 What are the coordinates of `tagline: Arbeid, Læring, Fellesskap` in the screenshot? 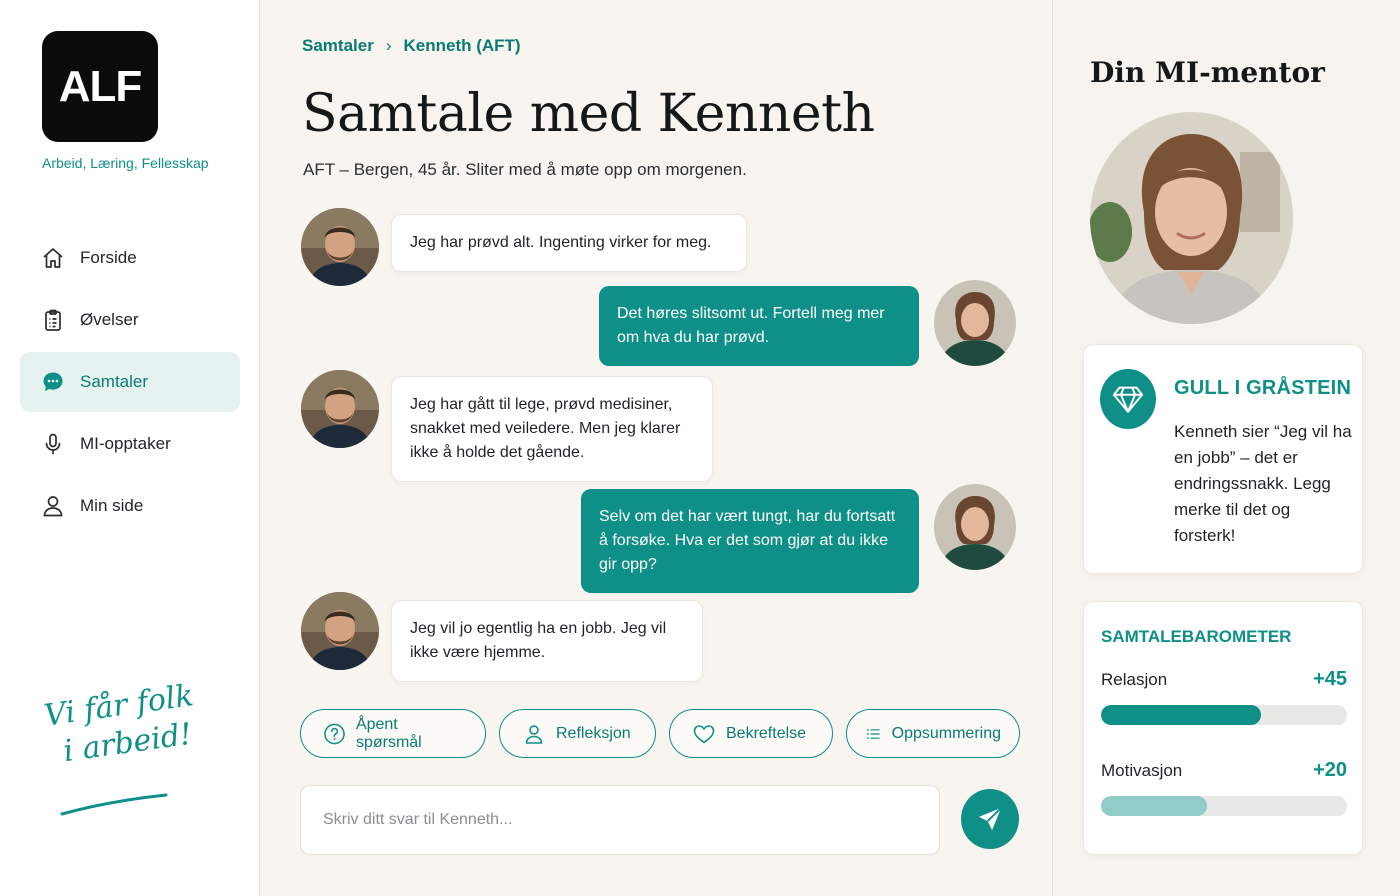 It's located at (125, 163).